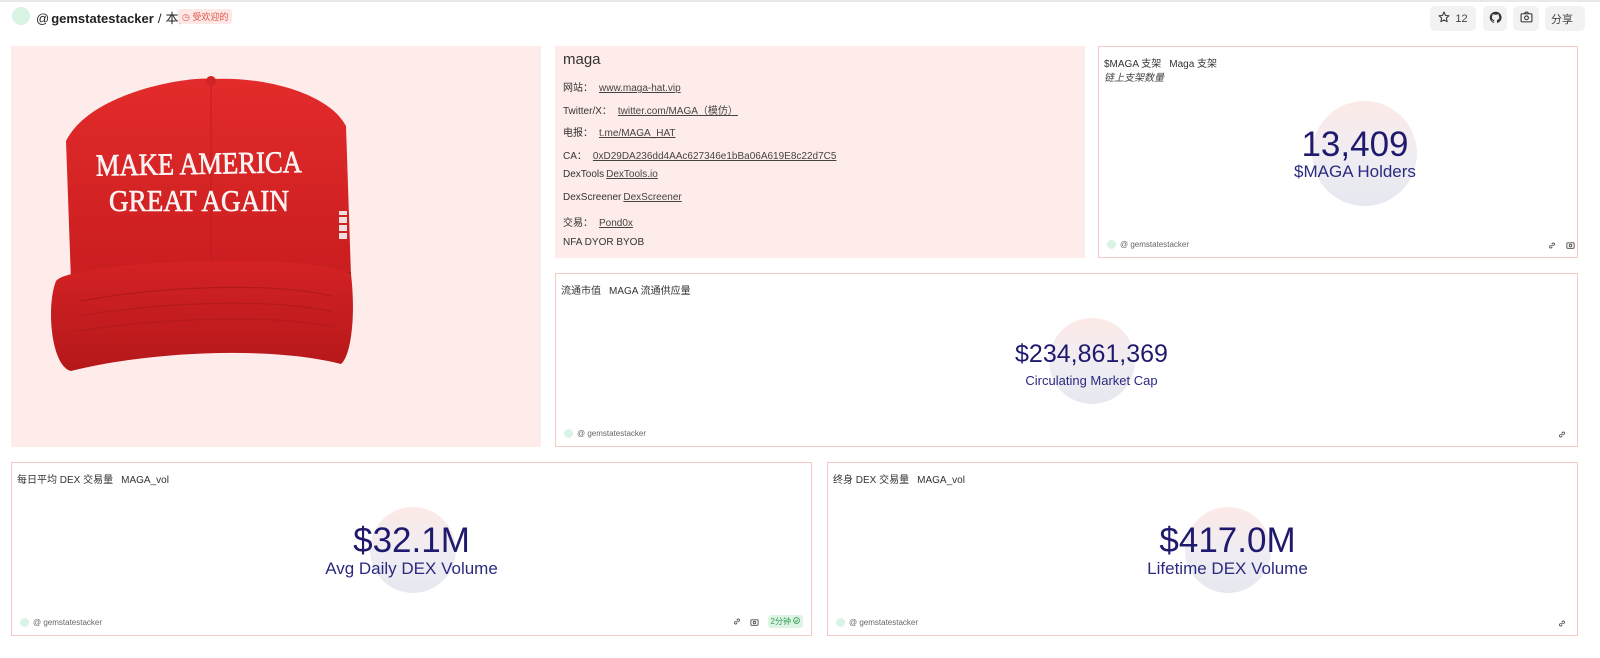 This screenshot has height=658, width=1600. I want to click on dextools-link: DexTools.io, so click(632, 174).